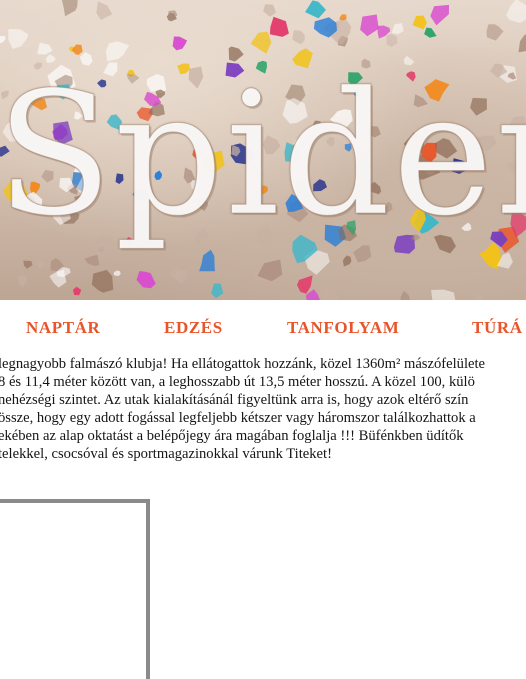 The width and height of the screenshot is (526, 679). I want to click on nav-item-tanfolyam: TANFOLYAM, so click(343, 328).